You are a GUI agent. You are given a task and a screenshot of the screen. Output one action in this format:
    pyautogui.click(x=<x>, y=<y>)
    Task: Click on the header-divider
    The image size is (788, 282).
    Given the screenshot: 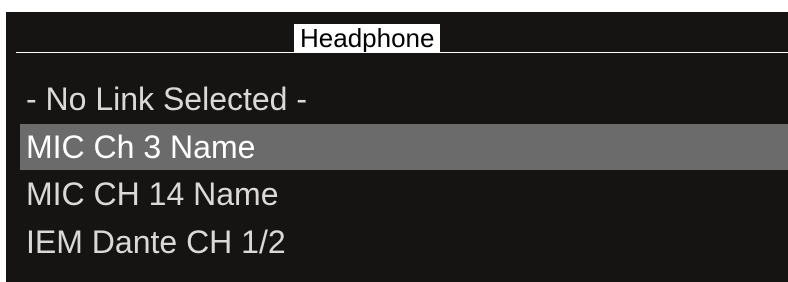 What is the action you would take?
    pyautogui.click(x=402, y=52)
    